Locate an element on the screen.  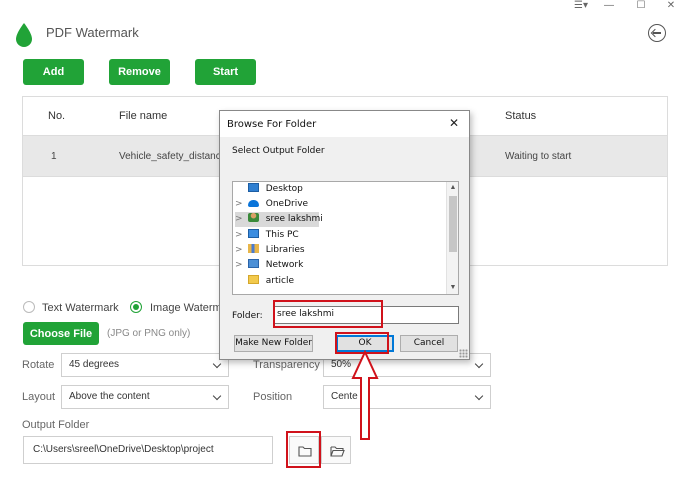
rotate-label: Rotate is located at coordinates (38, 365).